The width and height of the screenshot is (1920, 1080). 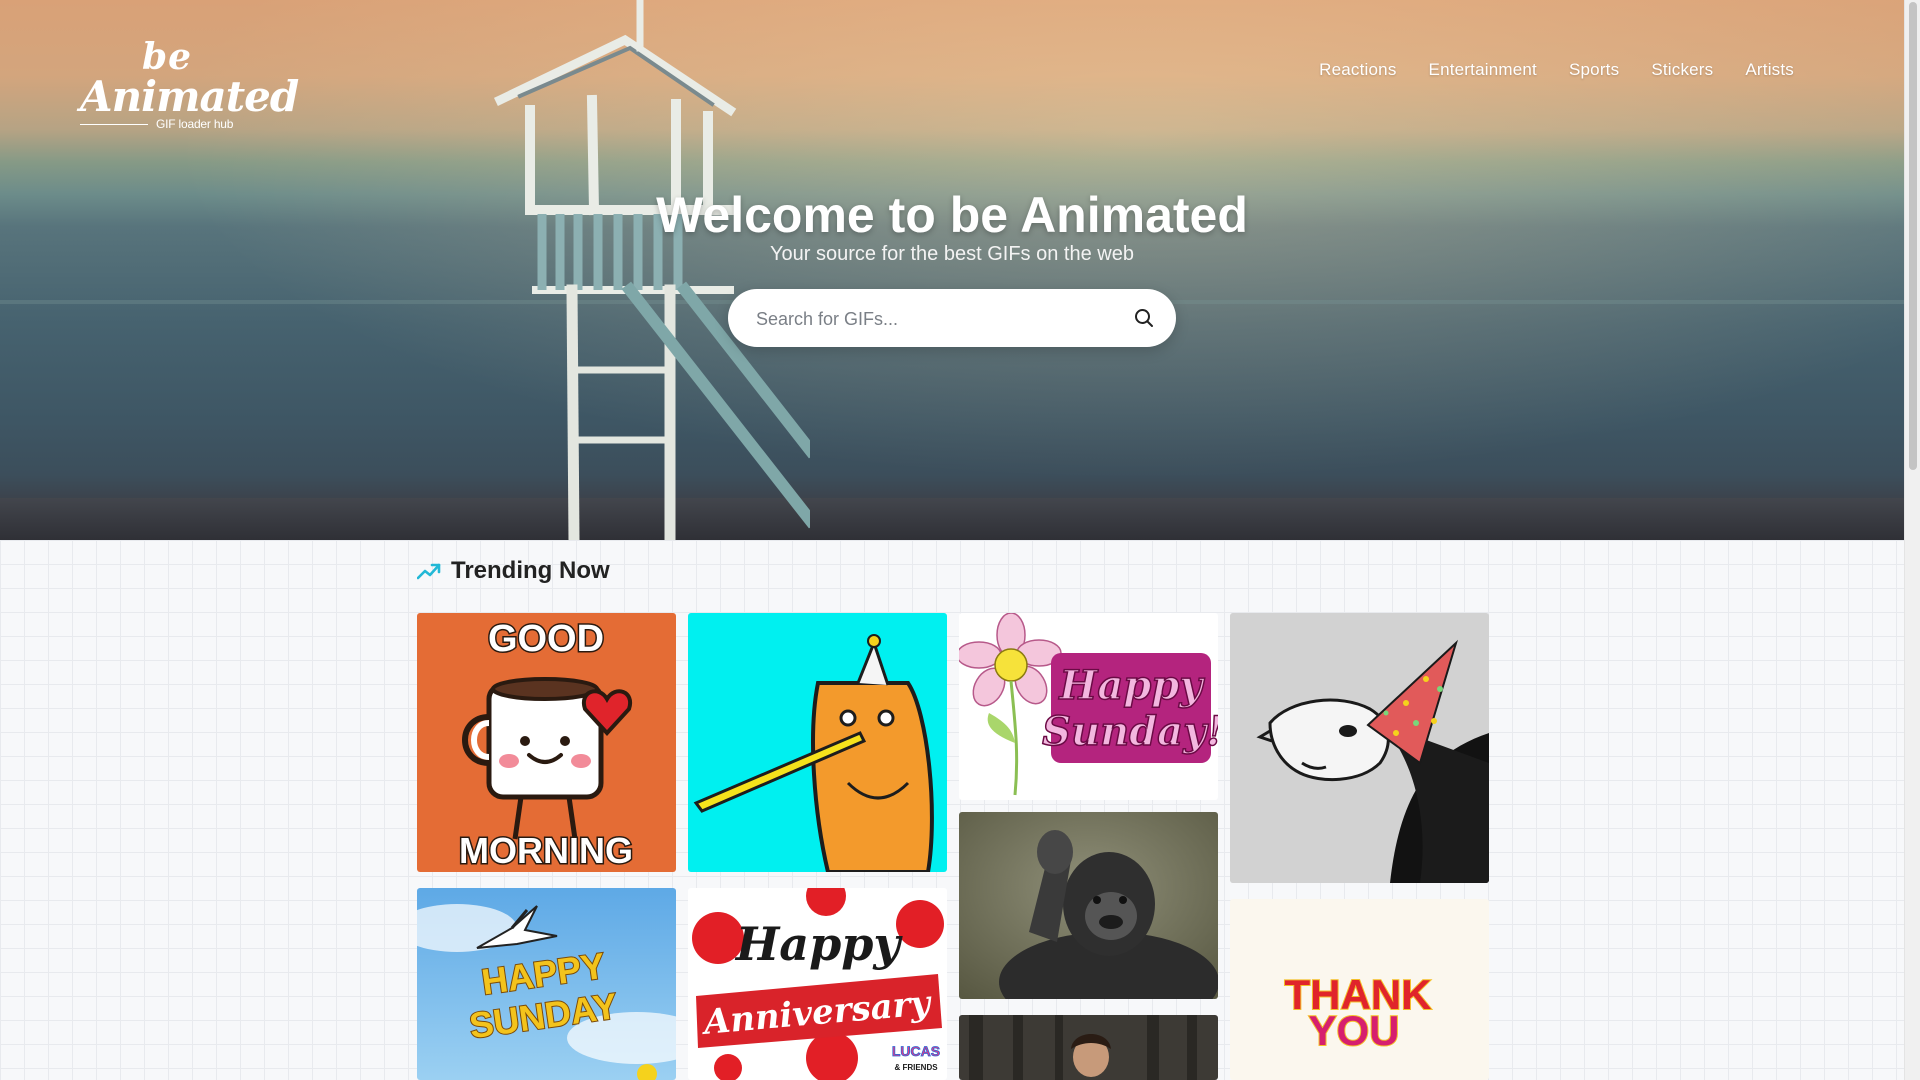 I want to click on gif-good-morning-image: GOOD MORNING, so click(x=546, y=742).